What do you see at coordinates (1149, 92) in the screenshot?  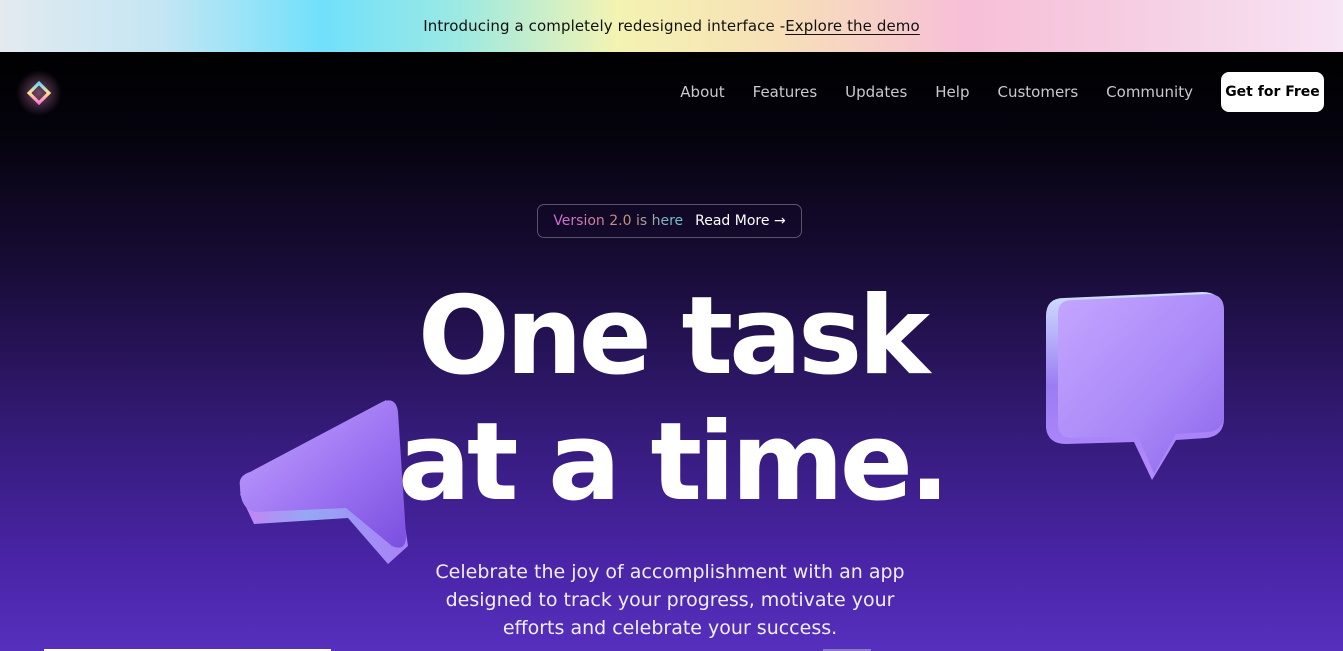 I see `nav-community: Community` at bounding box center [1149, 92].